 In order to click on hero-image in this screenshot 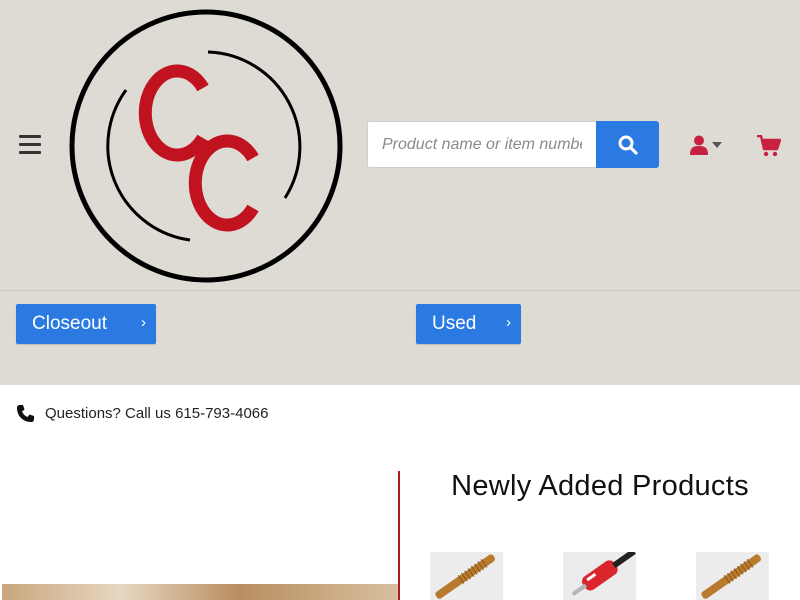, I will do `click(200, 592)`.